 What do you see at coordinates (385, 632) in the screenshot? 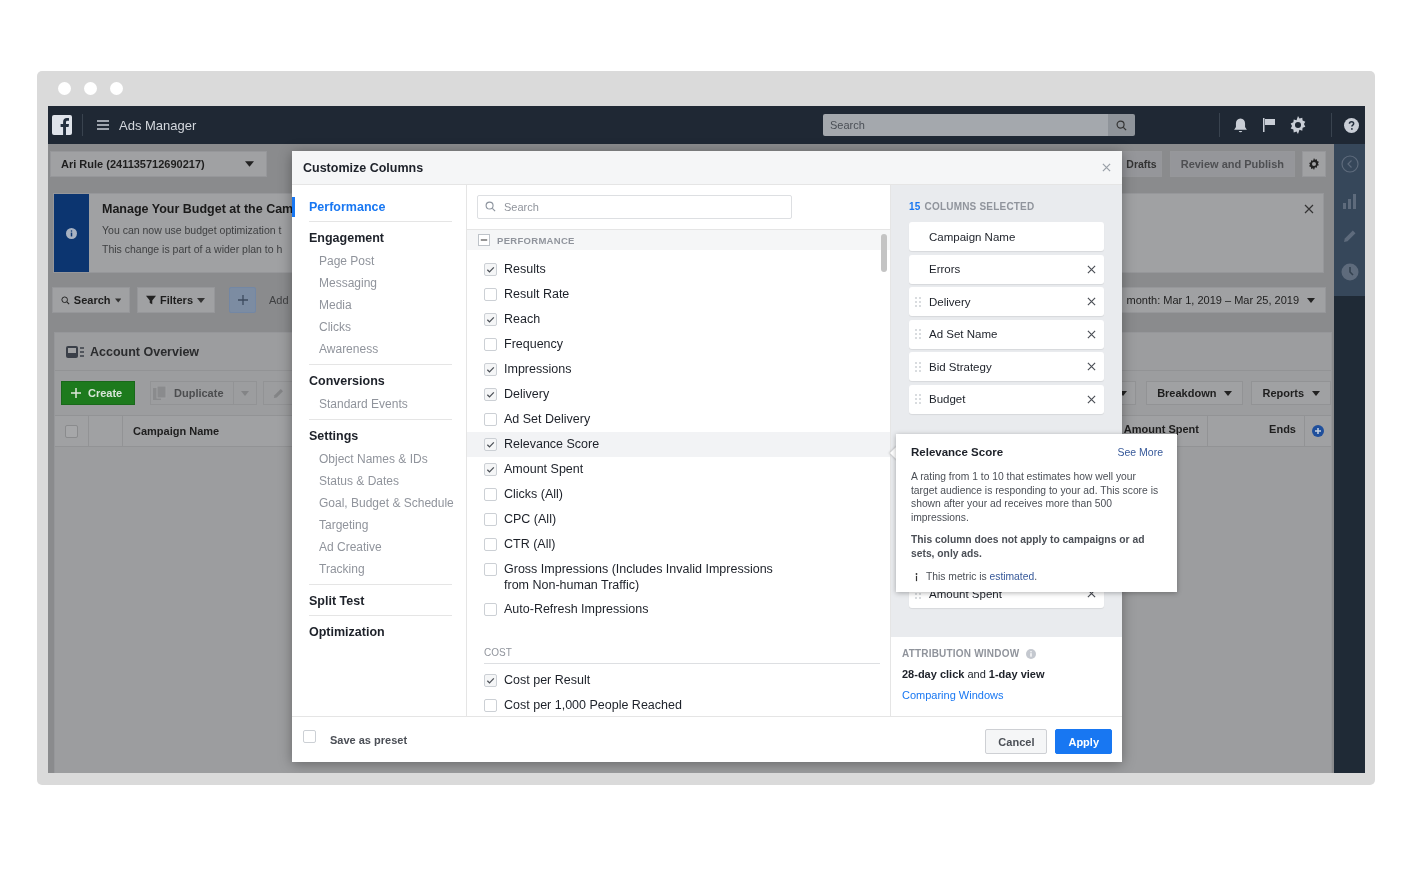
I see `category-item: Optimization` at bounding box center [385, 632].